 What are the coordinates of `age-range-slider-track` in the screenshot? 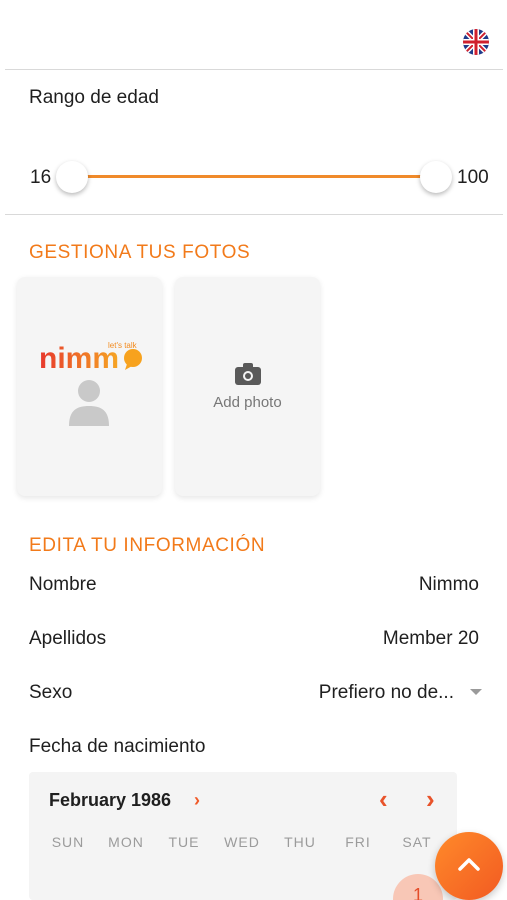 It's located at (254, 176).